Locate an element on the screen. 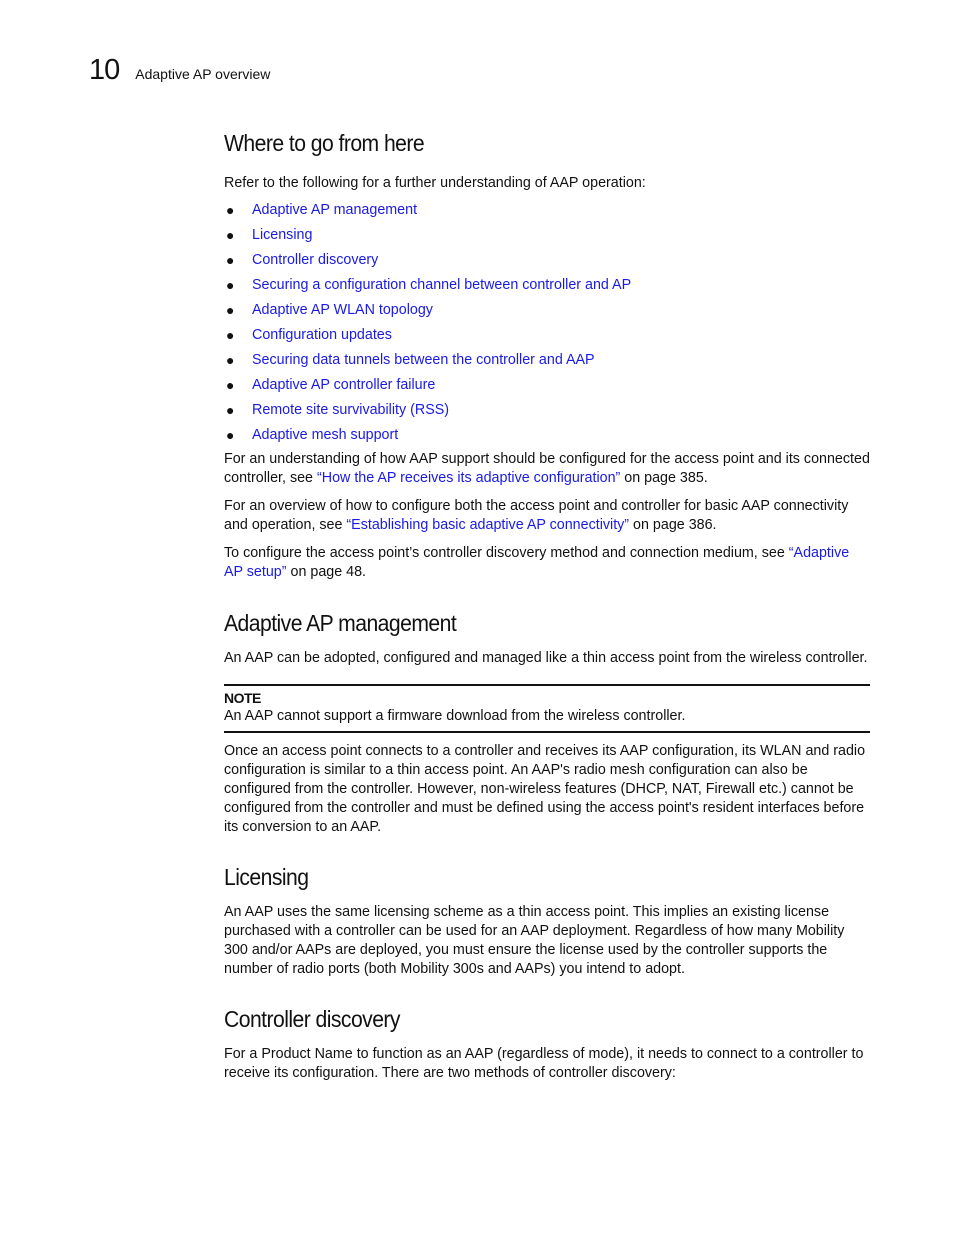 The width and height of the screenshot is (954, 1235). running-head: 10 Adaptive AP overview is located at coordinates (179, 70).